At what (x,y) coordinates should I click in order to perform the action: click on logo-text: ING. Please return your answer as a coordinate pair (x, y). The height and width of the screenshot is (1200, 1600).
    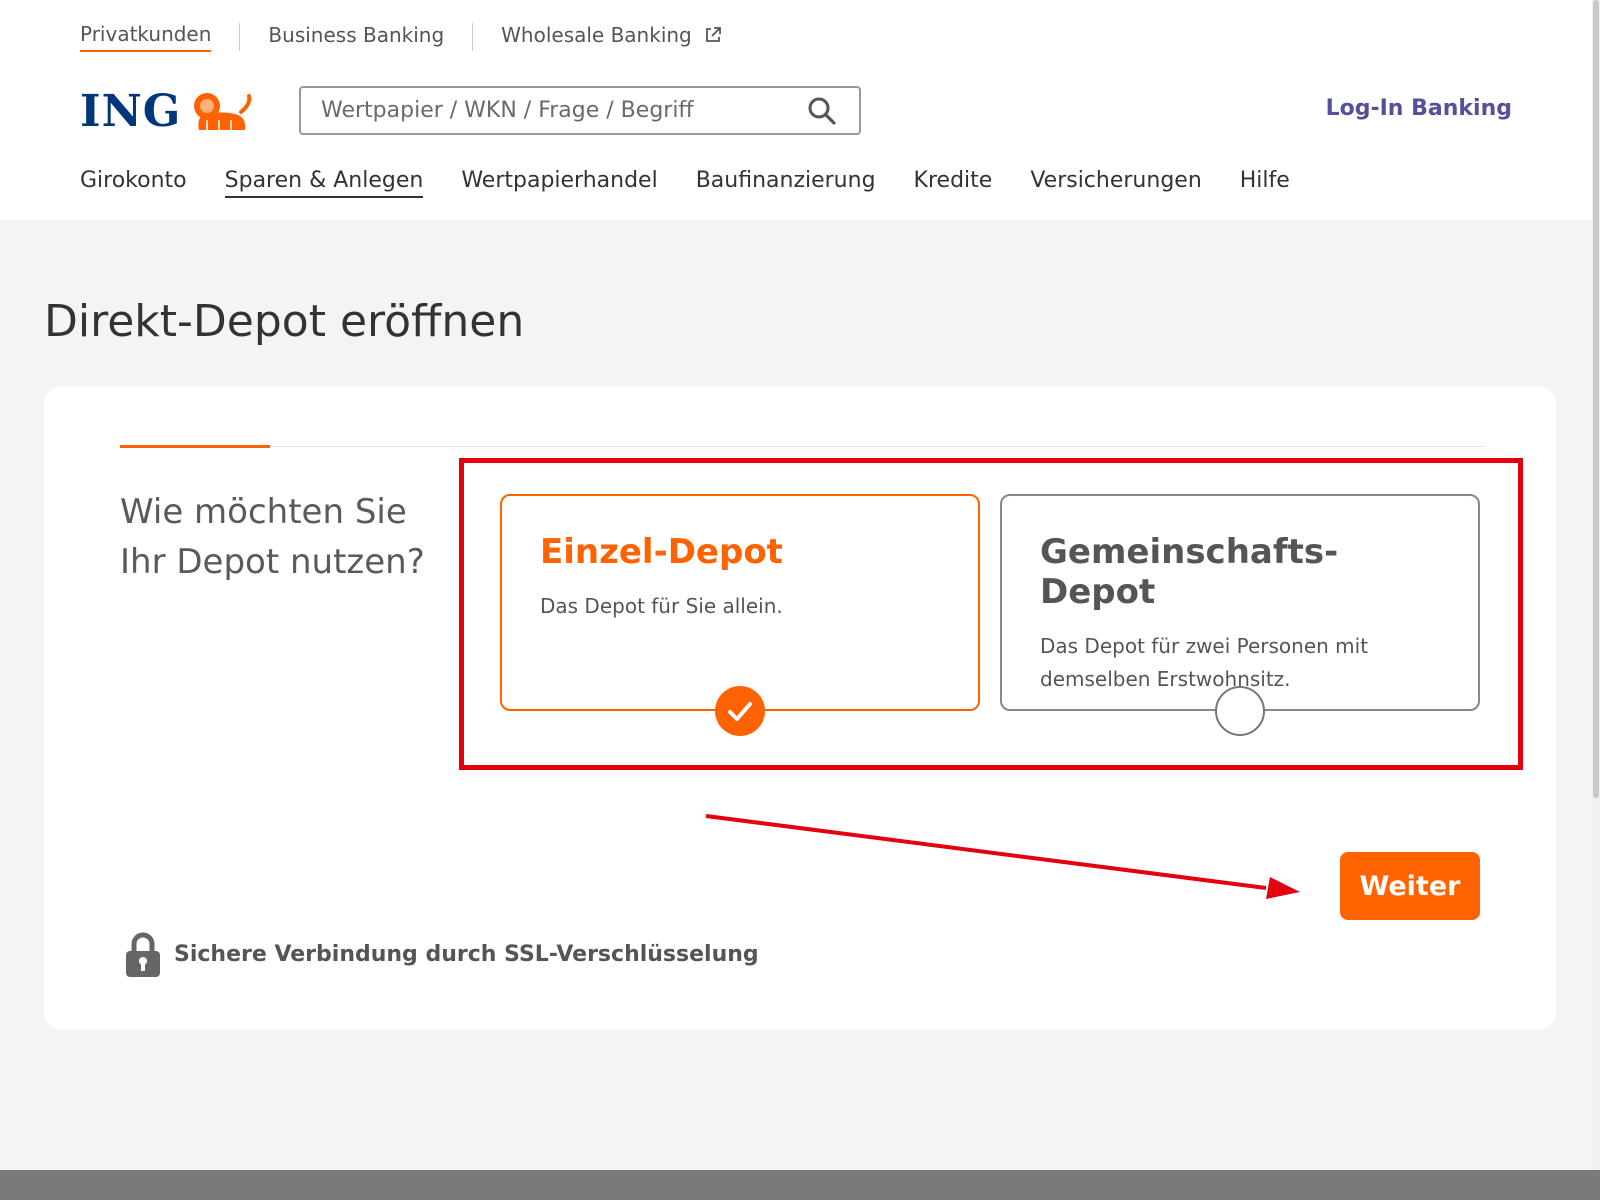
    Looking at the image, I should click on (131, 111).